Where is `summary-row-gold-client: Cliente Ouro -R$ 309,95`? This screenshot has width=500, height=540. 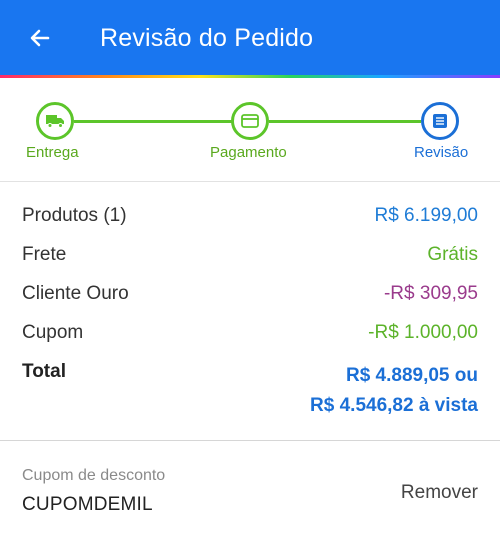
summary-row-gold-client: Cliente Ouro -R$ 309,95 is located at coordinates (250, 302).